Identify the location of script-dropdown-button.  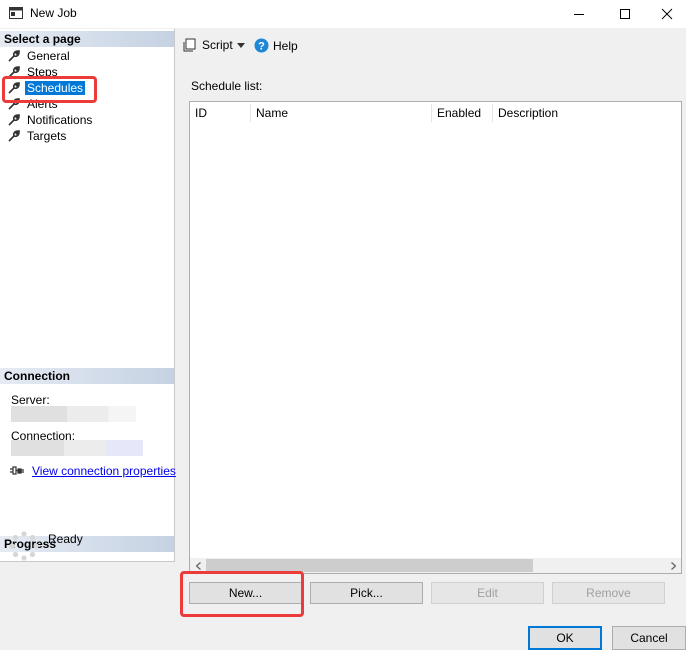
(241, 45).